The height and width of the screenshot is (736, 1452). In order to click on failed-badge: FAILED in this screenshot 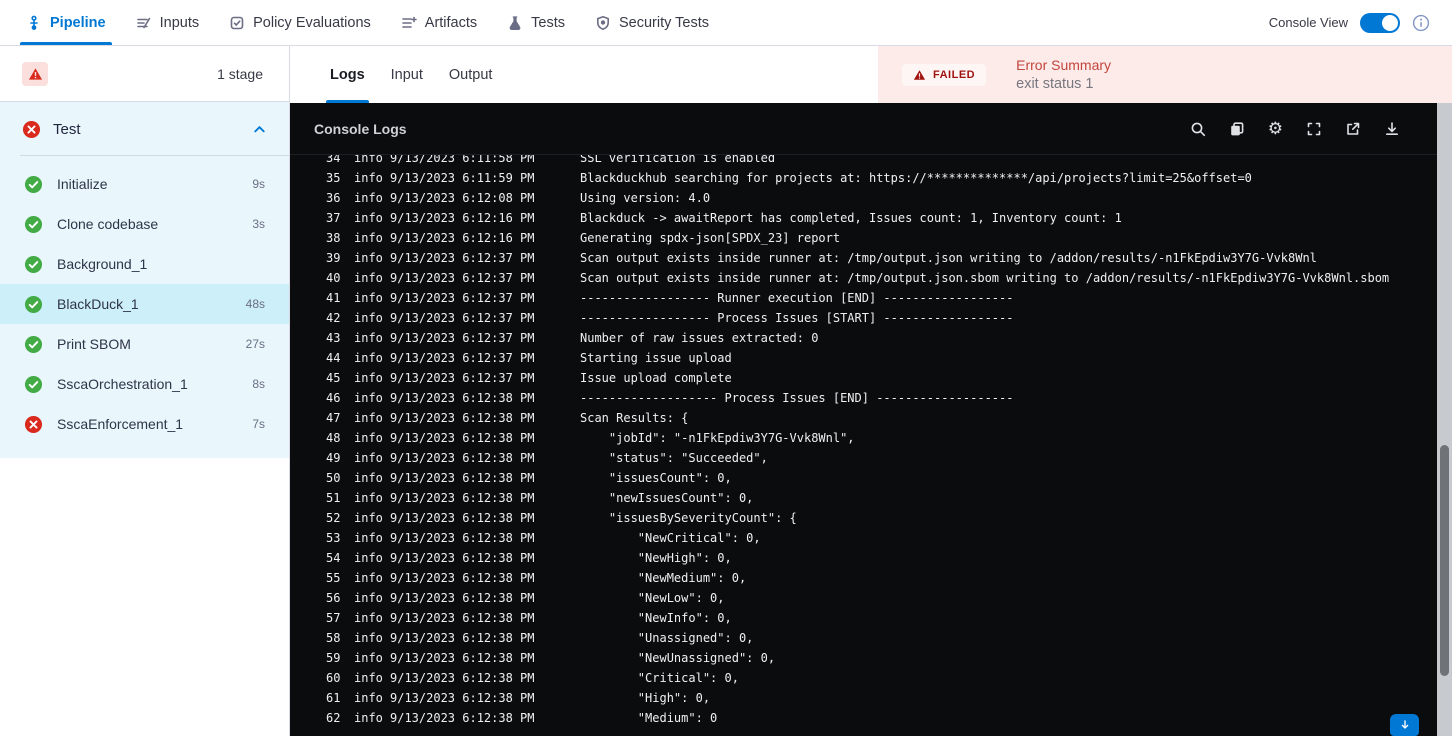, I will do `click(944, 74)`.